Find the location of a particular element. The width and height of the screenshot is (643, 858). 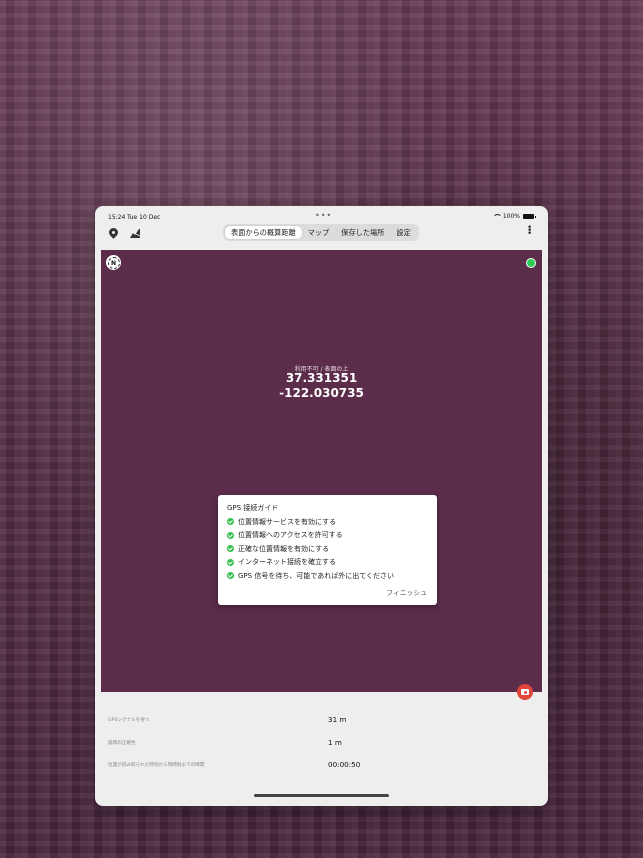

home-indicator is located at coordinates (321, 795).